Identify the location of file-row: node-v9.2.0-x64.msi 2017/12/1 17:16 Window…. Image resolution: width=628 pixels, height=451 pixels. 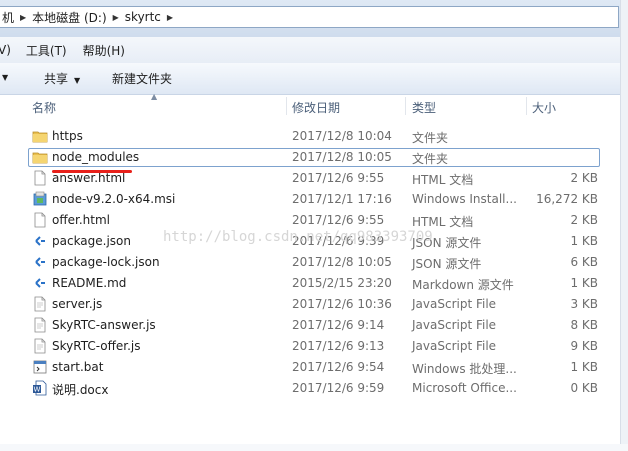
(314, 199).